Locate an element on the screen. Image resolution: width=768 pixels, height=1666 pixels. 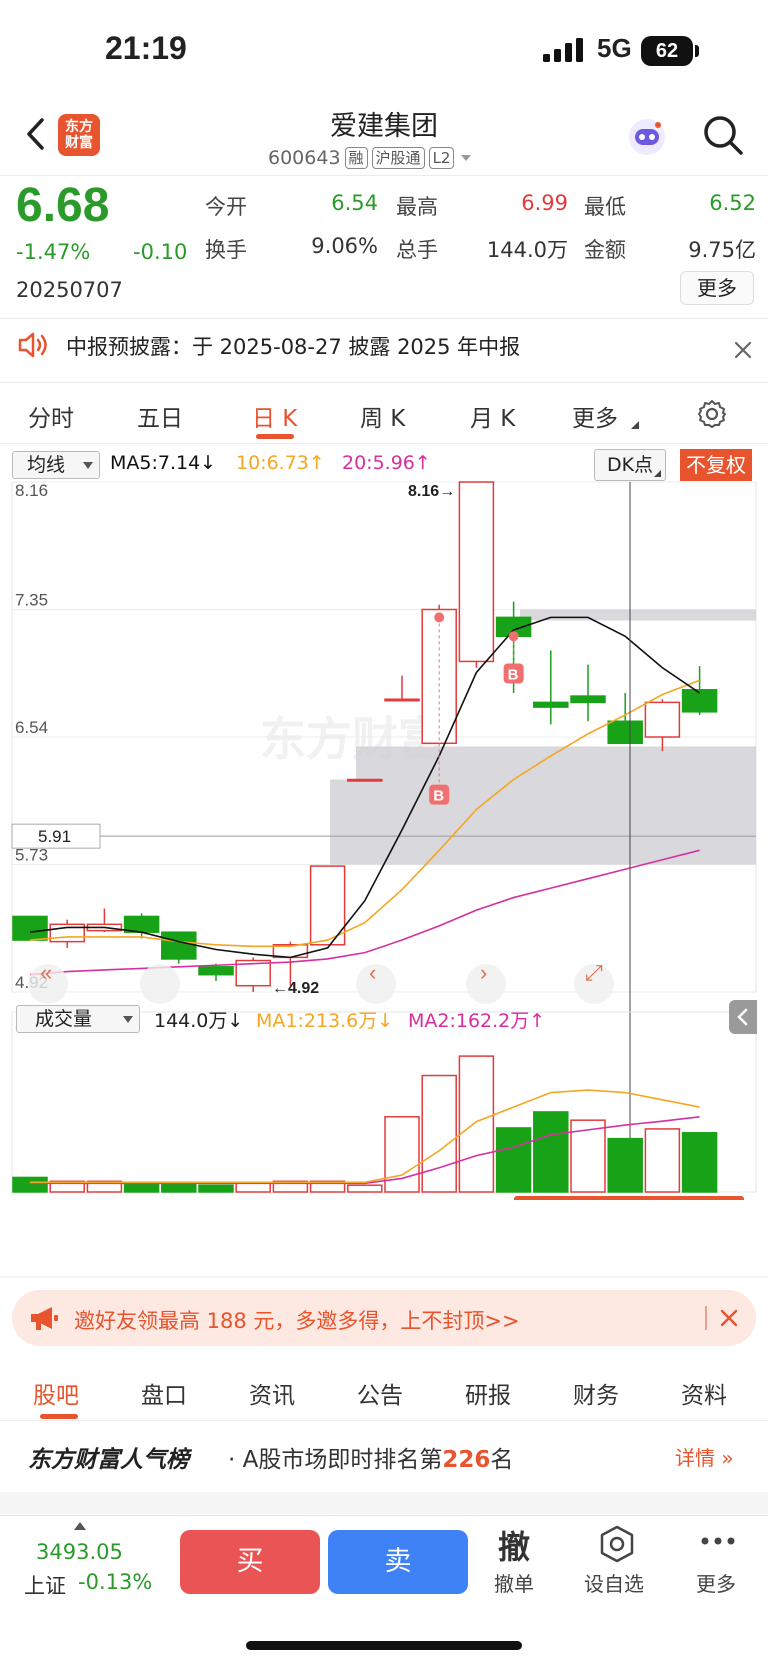
popularity-ranking-title: 东方财富人气榜 is located at coordinates (108, 1460).